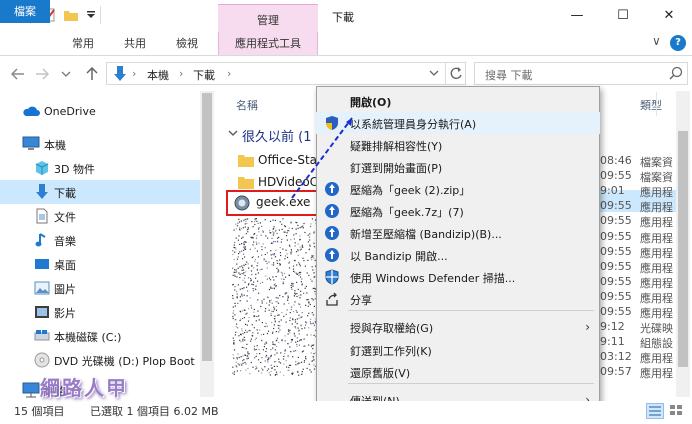 The width and height of the screenshot is (692, 424). What do you see at coordinates (286, 73) in the screenshot?
I see `address-bar: › 本機 › 下載 ›` at bounding box center [286, 73].